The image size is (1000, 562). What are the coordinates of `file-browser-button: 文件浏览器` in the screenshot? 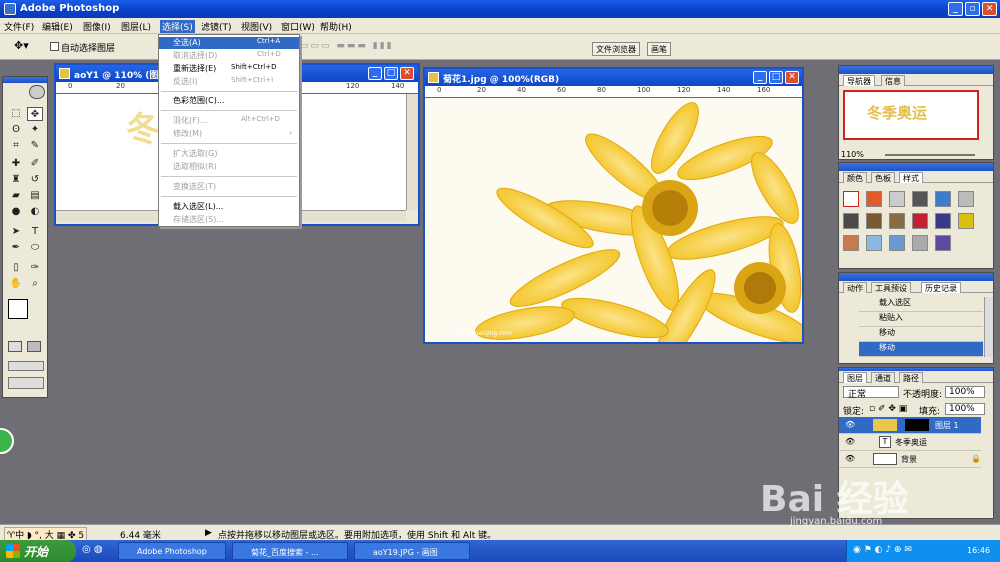 It's located at (616, 49).